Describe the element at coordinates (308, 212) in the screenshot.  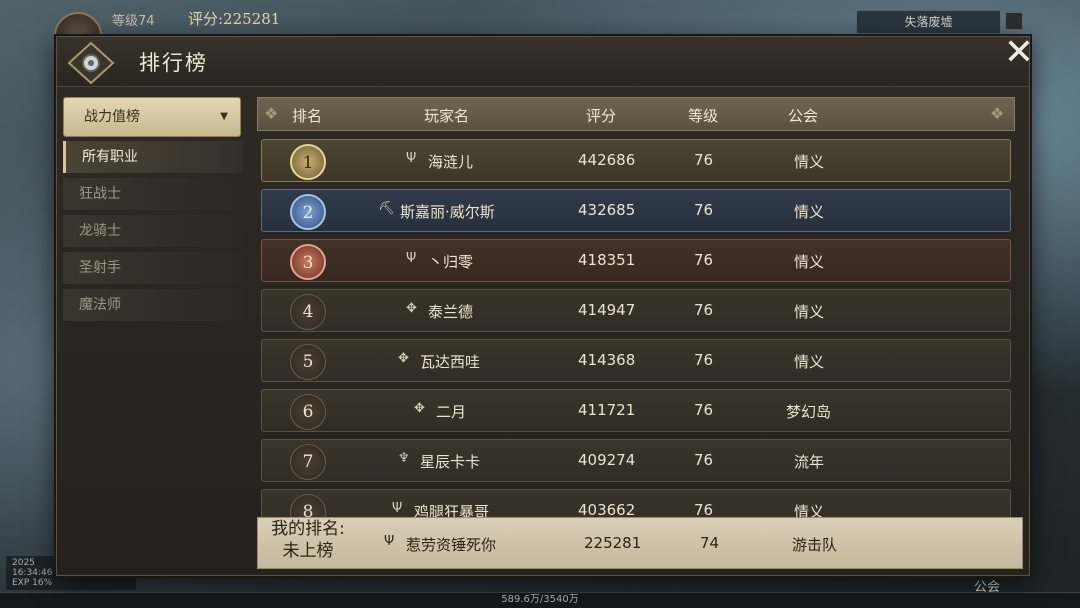
I see `rank-medal-silver-icon: 2` at that location.